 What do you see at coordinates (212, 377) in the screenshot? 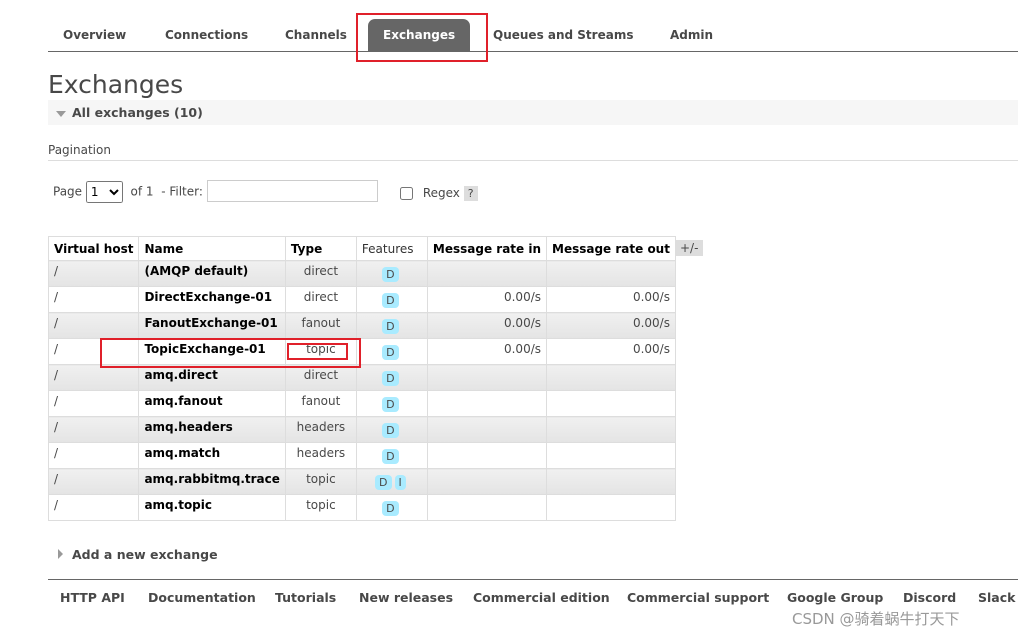
I see `exchange-name-link: amq.direct` at bounding box center [212, 377].